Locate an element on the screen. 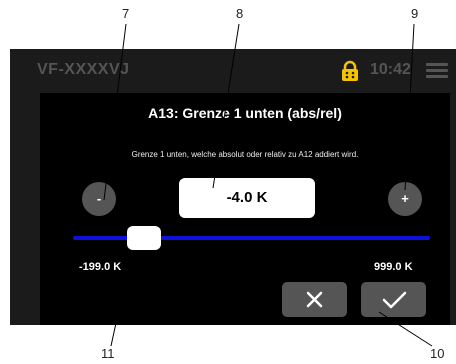 This screenshot has width=456, height=364. callout-9: 9 is located at coordinates (415, 13).